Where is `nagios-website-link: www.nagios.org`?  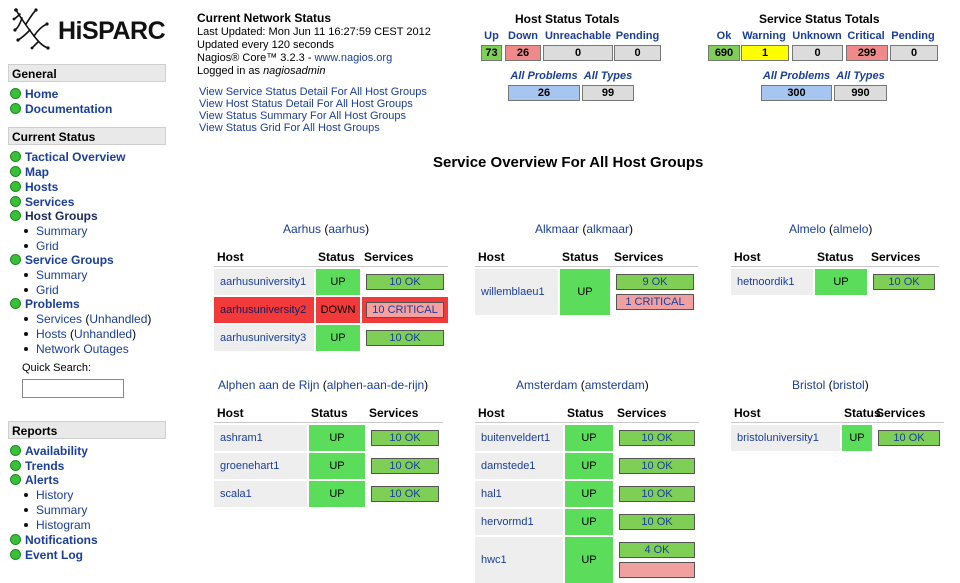 nagios-website-link: www.nagios.org is located at coordinates (354, 58).